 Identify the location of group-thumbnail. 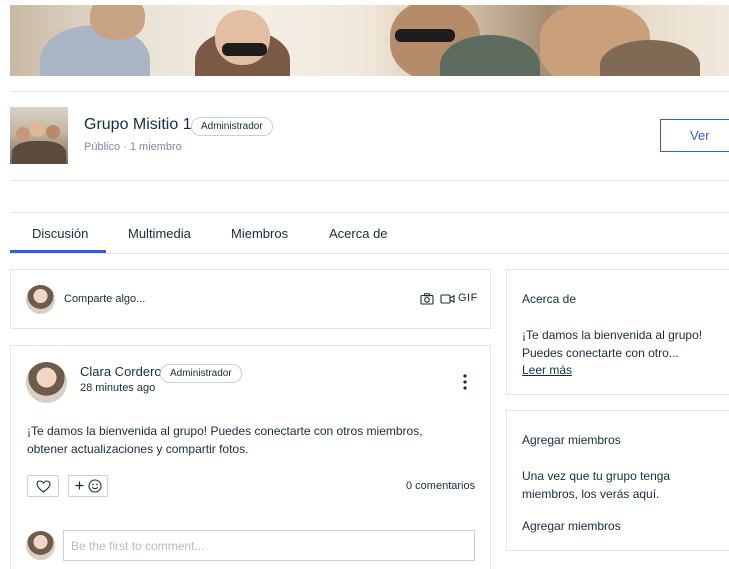
(39, 135).